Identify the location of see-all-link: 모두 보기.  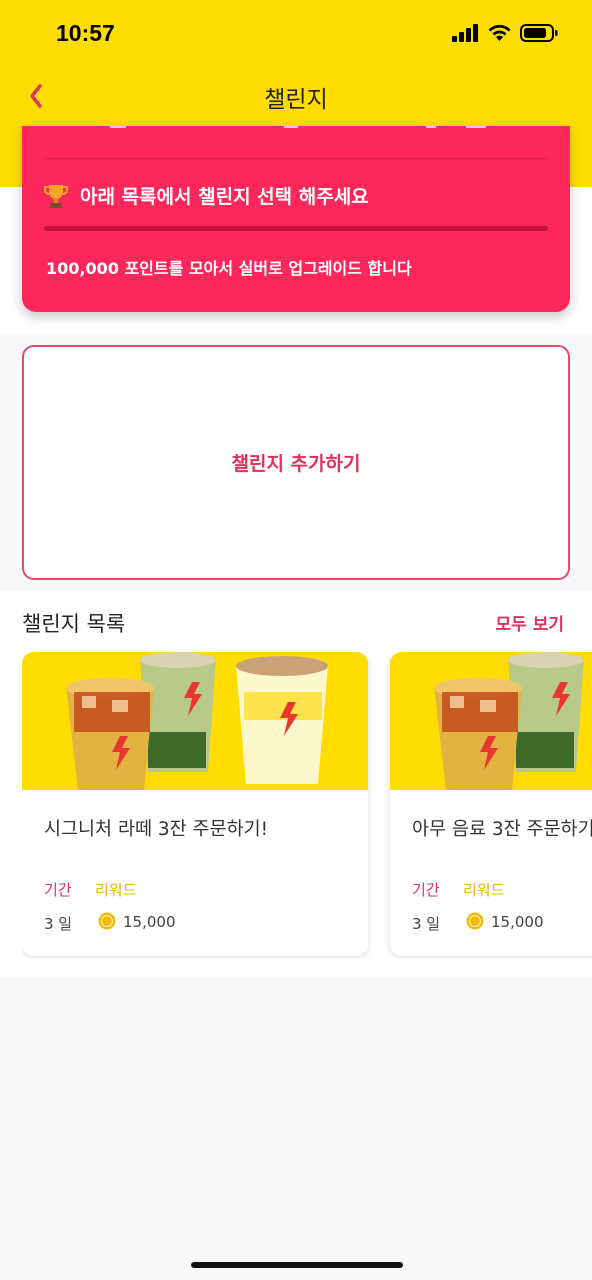
(530, 622).